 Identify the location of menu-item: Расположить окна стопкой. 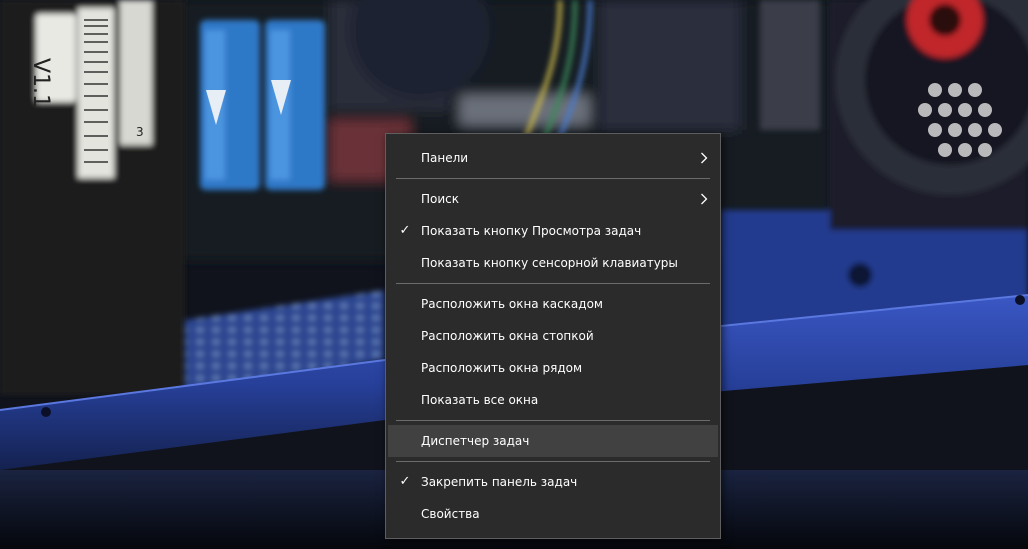
(553, 336).